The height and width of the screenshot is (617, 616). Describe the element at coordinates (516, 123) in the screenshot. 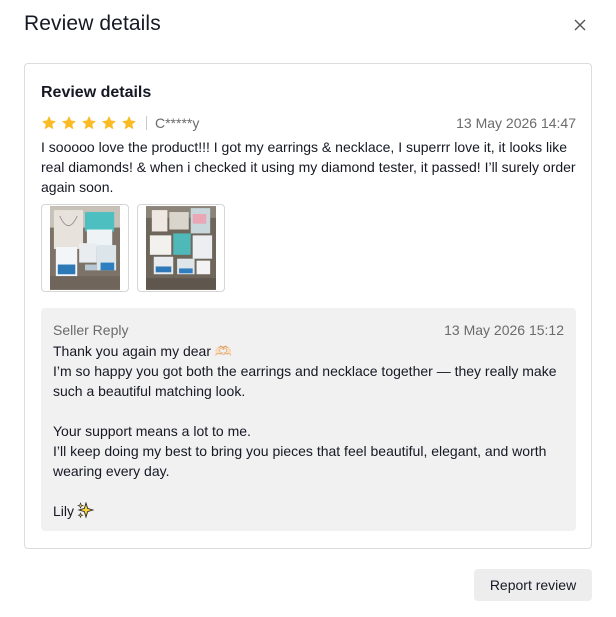

I see `review-date: 13 May 2026 14:47` at that location.